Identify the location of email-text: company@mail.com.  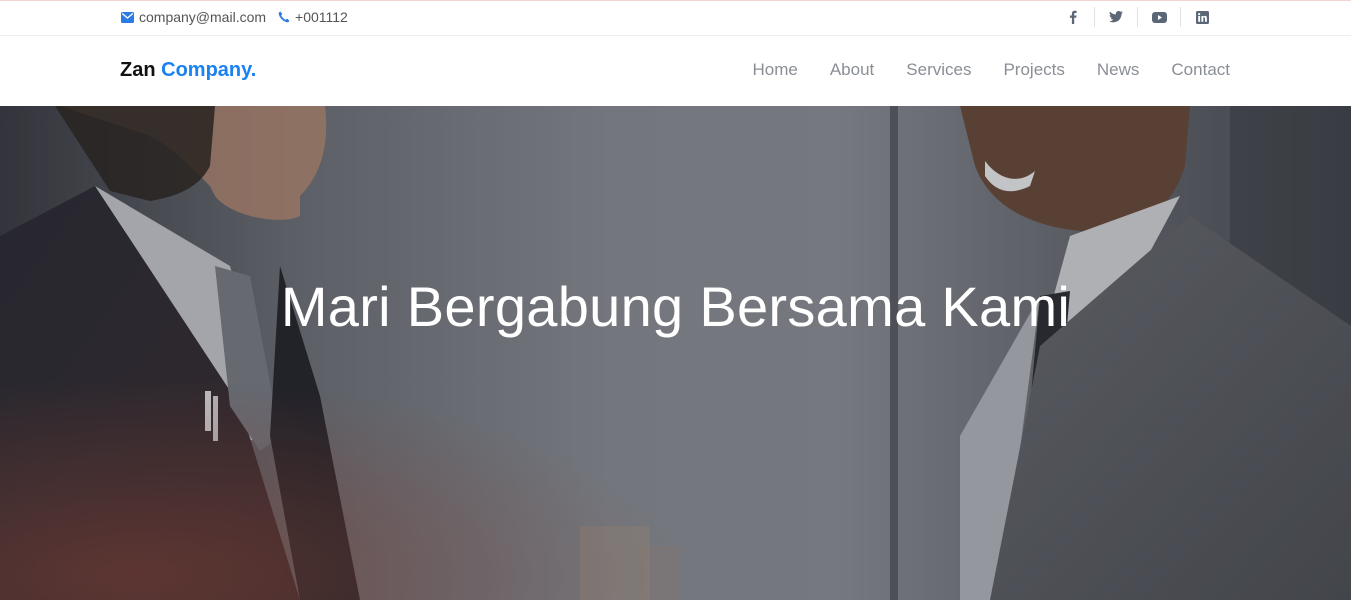
(203, 17).